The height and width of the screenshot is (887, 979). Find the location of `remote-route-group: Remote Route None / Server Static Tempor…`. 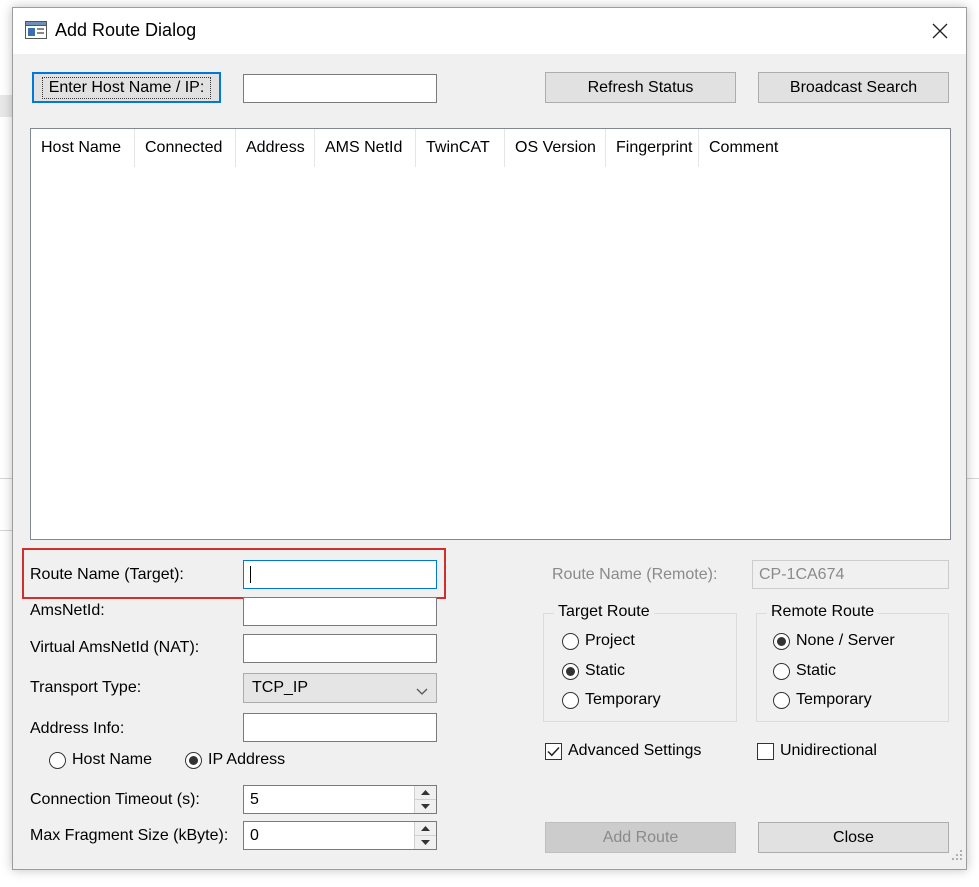

remote-route-group: Remote Route None / Server Static Tempor… is located at coordinates (852, 662).